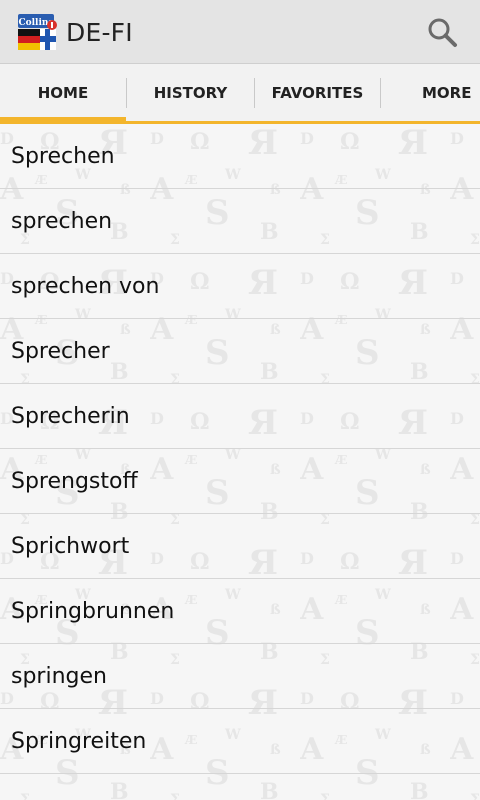 The width and height of the screenshot is (480, 800). I want to click on tab-favorites-label: FAVORITES, so click(317, 92).